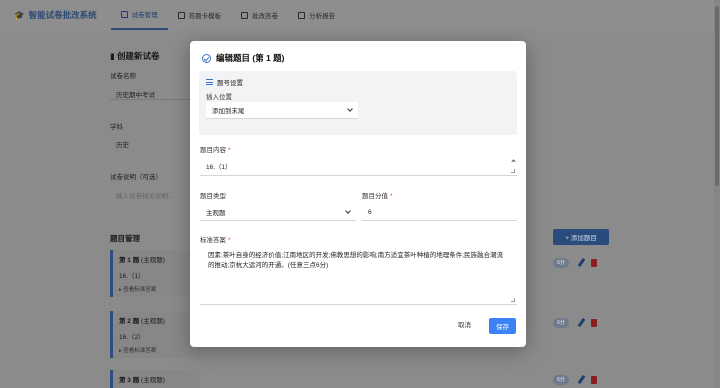 This screenshot has height=388, width=720. Describe the element at coordinates (155, 334) in the screenshot. I see `question-card: 第 2 题 (主观题) 16.（2） ▸ 查看标准答案` at that location.